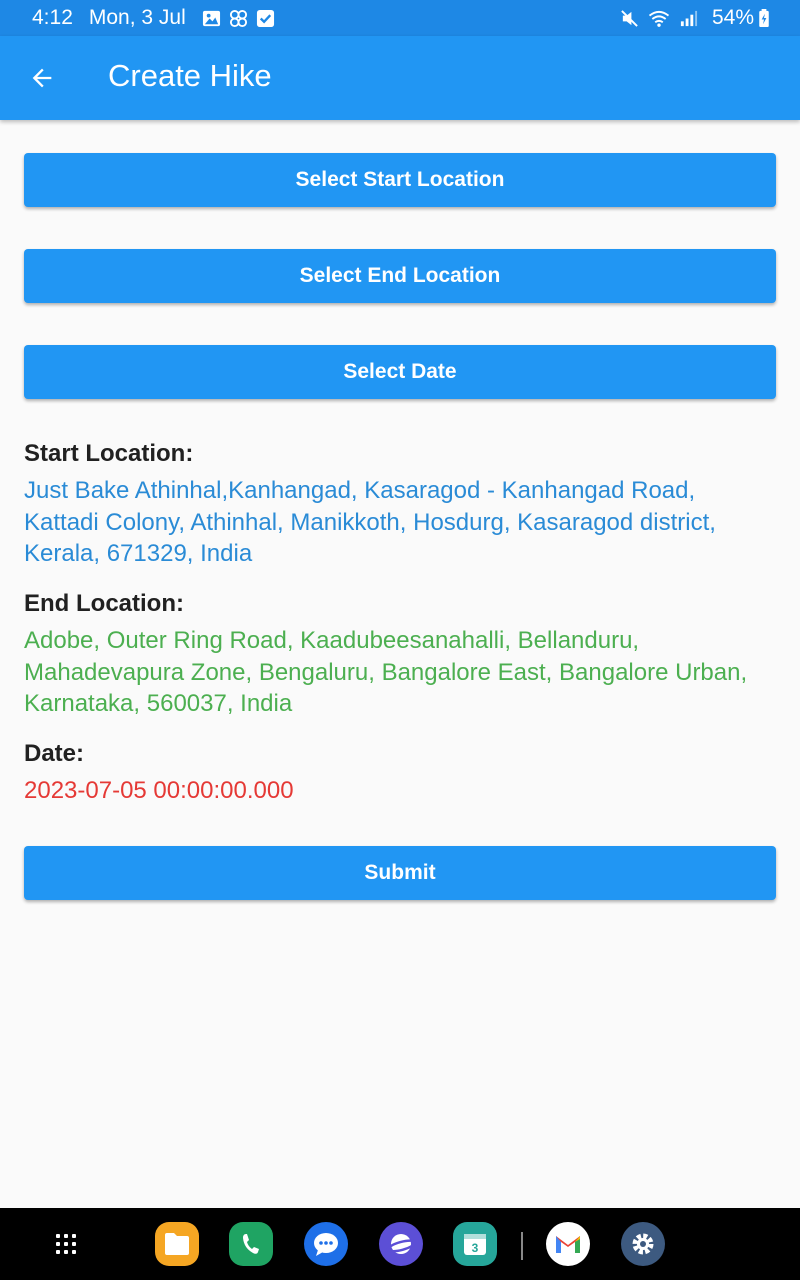  Describe the element at coordinates (159, 790) in the screenshot. I see `date-value: 2023-07-05 00:00:00.000` at that location.